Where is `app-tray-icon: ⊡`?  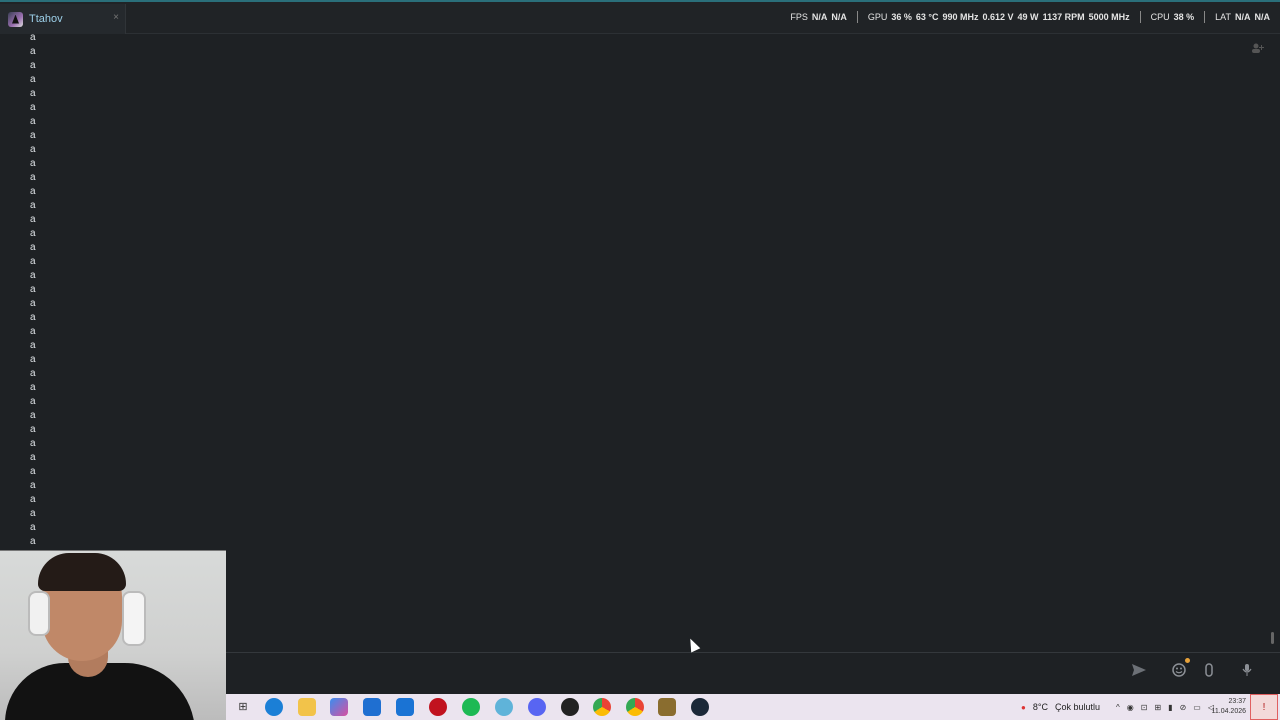
app-tray-icon: ⊡ is located at coordinates (1144, 707).